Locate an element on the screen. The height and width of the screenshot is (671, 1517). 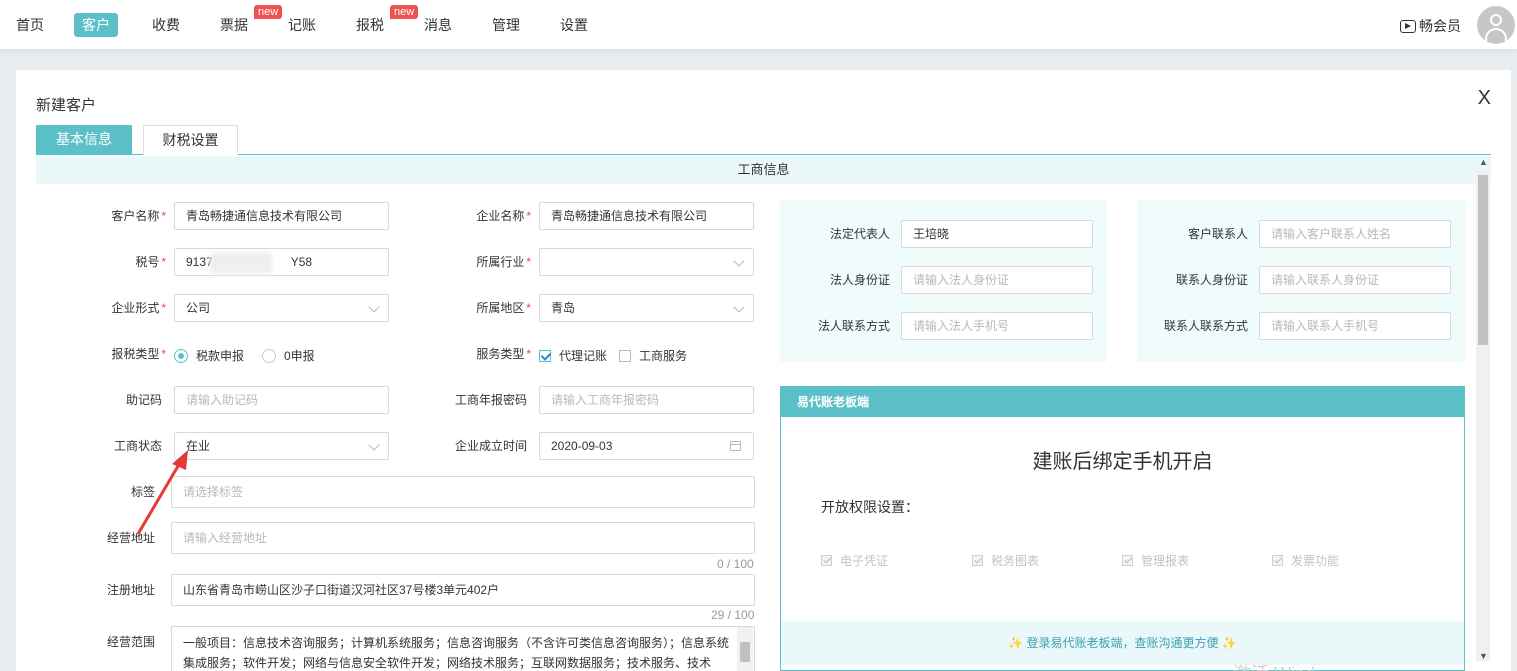
biz-status-select: 在业 is located at coordinates (281, 446).